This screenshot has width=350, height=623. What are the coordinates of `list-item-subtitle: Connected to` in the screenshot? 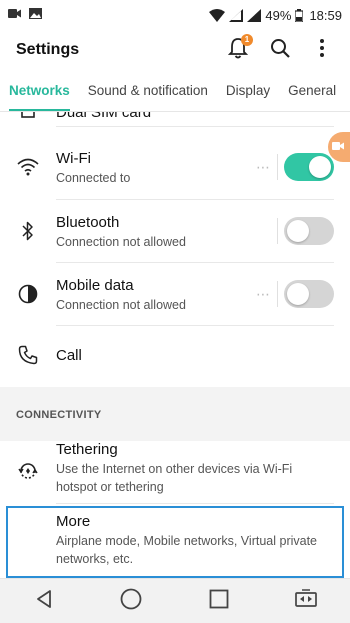 It's located at (93, 177).